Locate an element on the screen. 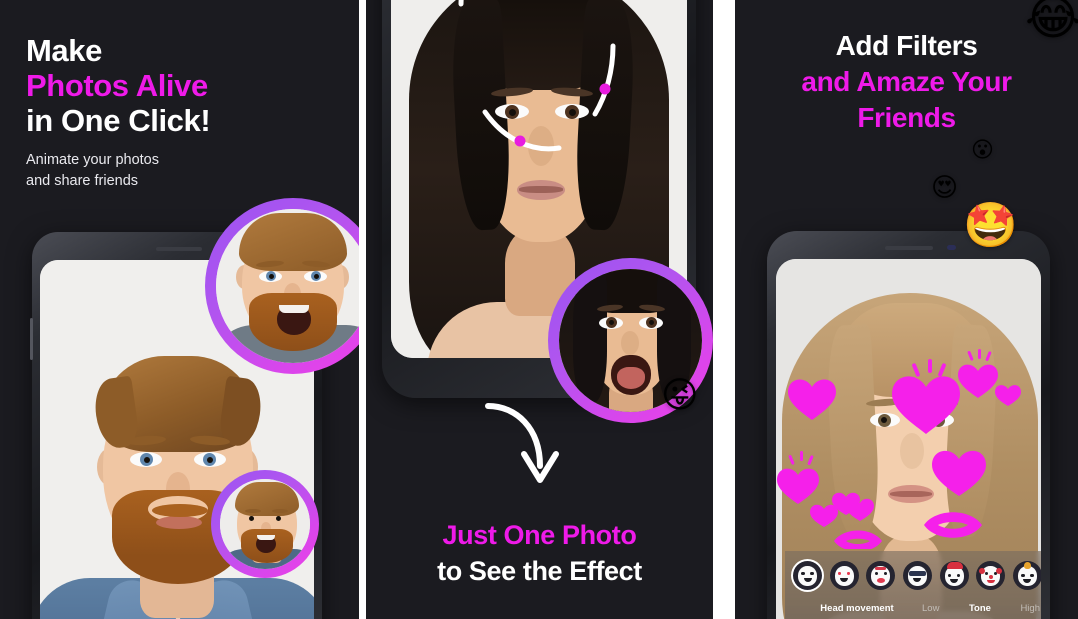 This screenshot has height=619, width=1078. filter-heart-eyes is located at coordinates (844, 575).